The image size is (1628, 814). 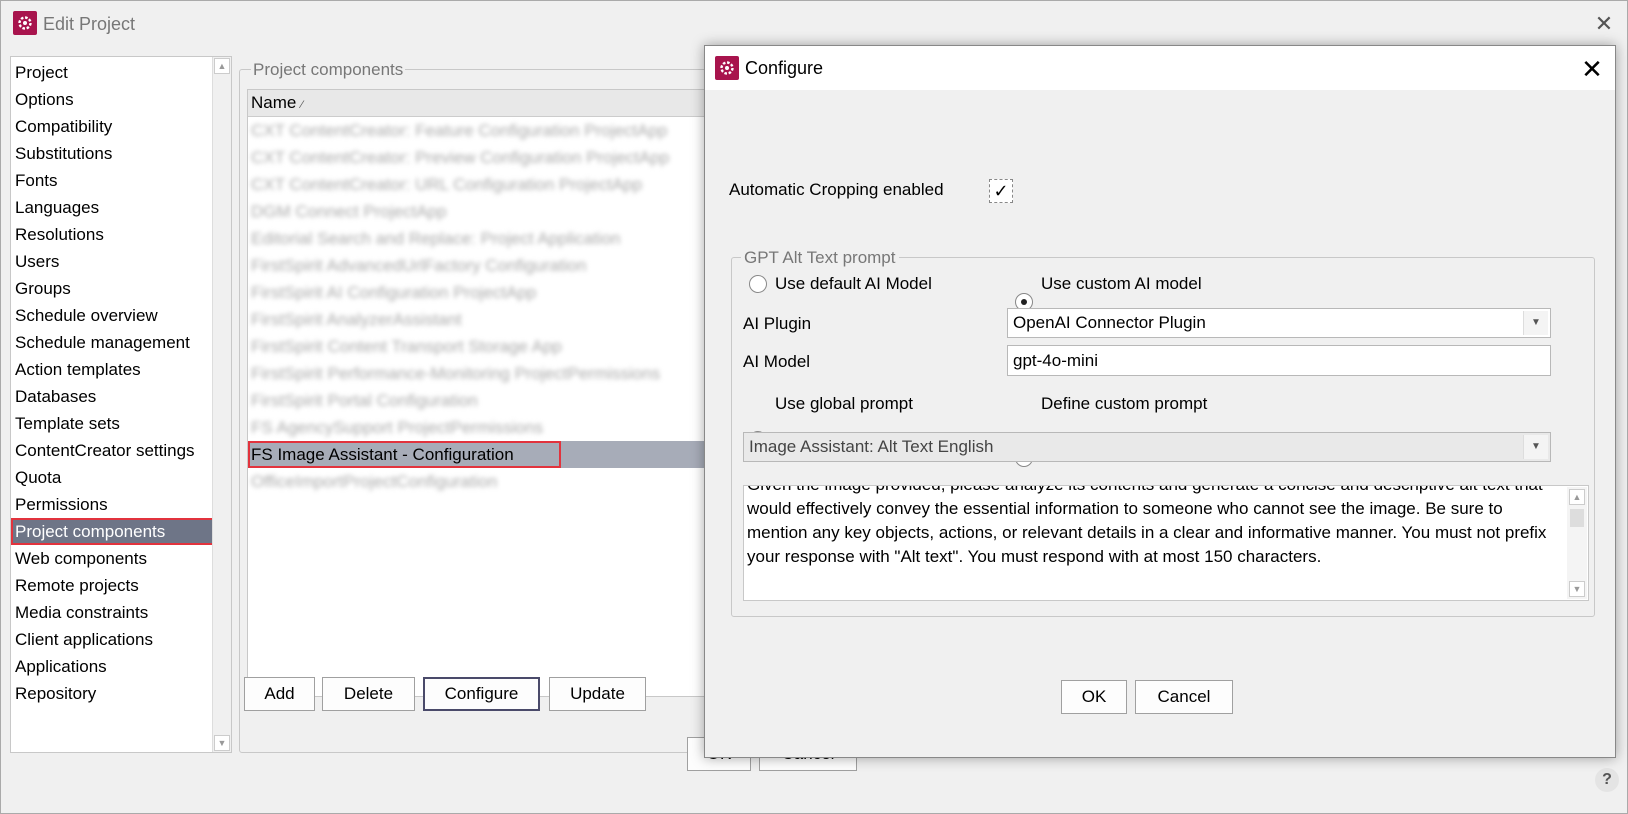 What do you see at coordinates (477, 481) in the screenshot?
I see `component-row: OfficeImportProjectConfiguration` at bounding box center [477, 481].